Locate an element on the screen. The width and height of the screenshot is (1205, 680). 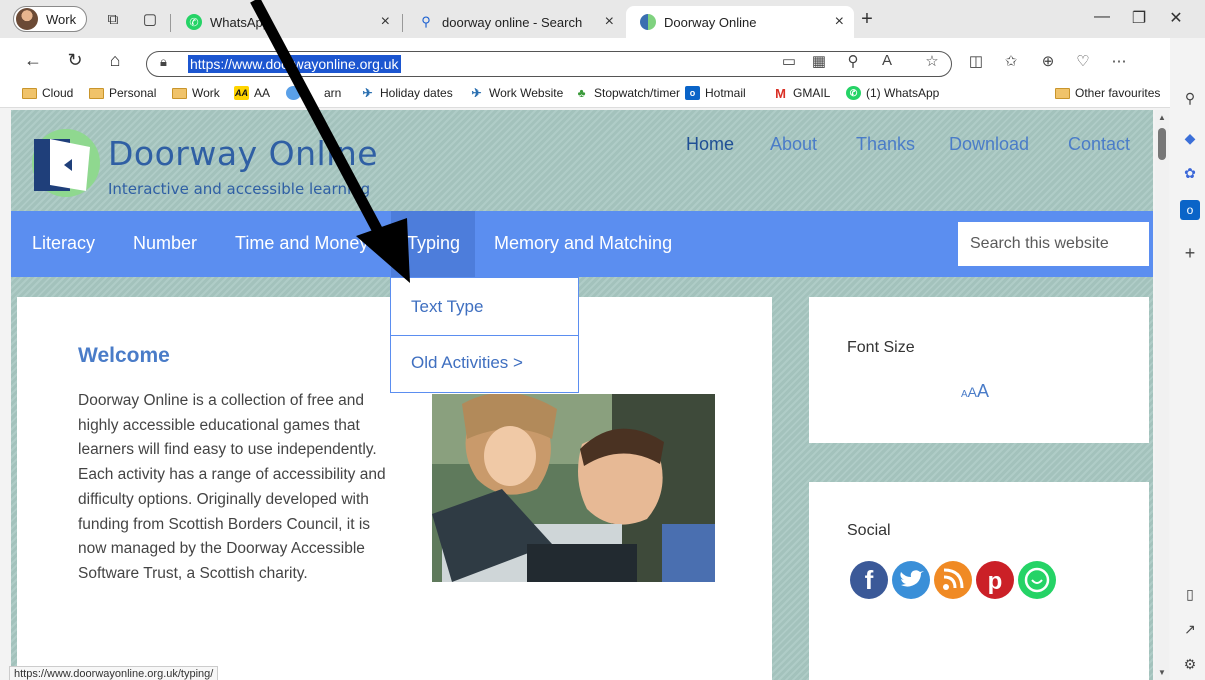
rss-icon is located at coordinates (953, 580).